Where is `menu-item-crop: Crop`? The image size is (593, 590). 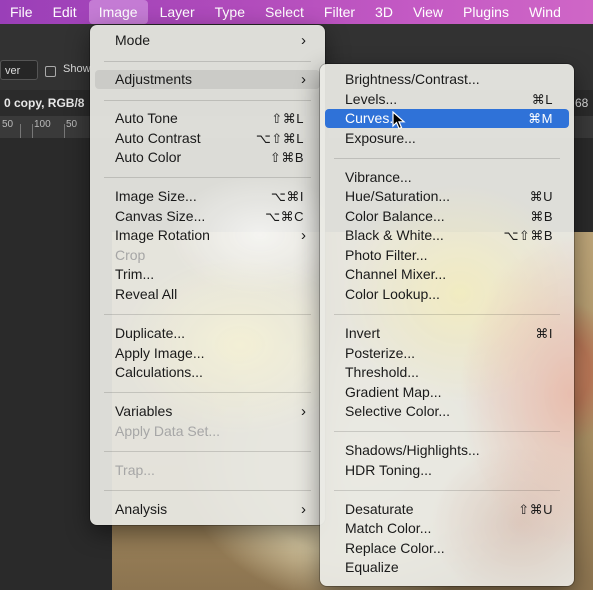
menu-item-crop: Crop is located at coordinates (207, 255).